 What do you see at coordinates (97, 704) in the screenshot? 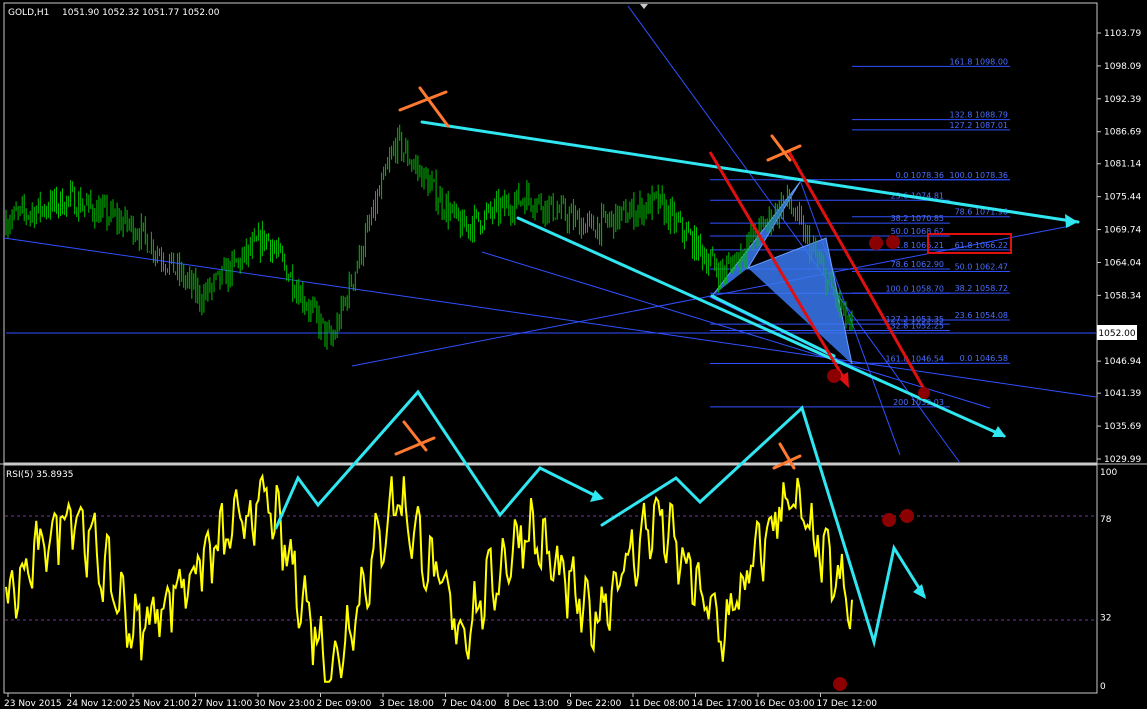
I see `time-tick-label: 24 Nov 12:00` at bounding box center [97, 704].